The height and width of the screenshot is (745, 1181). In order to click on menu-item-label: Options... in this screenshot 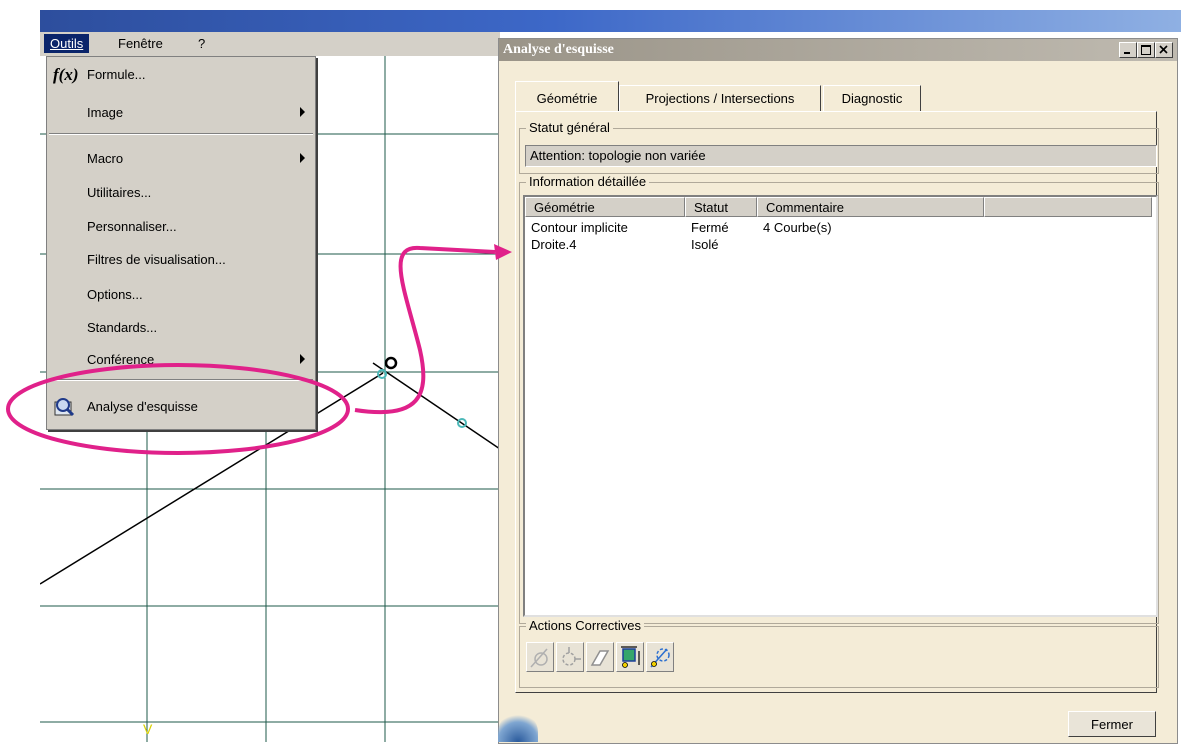, I will do `click(115, 294)`.